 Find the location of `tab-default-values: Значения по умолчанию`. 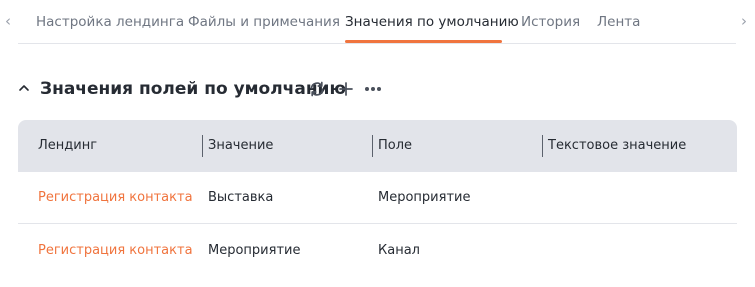

tab-default-values: Значения по умолчанию is located at coordinates (432, 22).